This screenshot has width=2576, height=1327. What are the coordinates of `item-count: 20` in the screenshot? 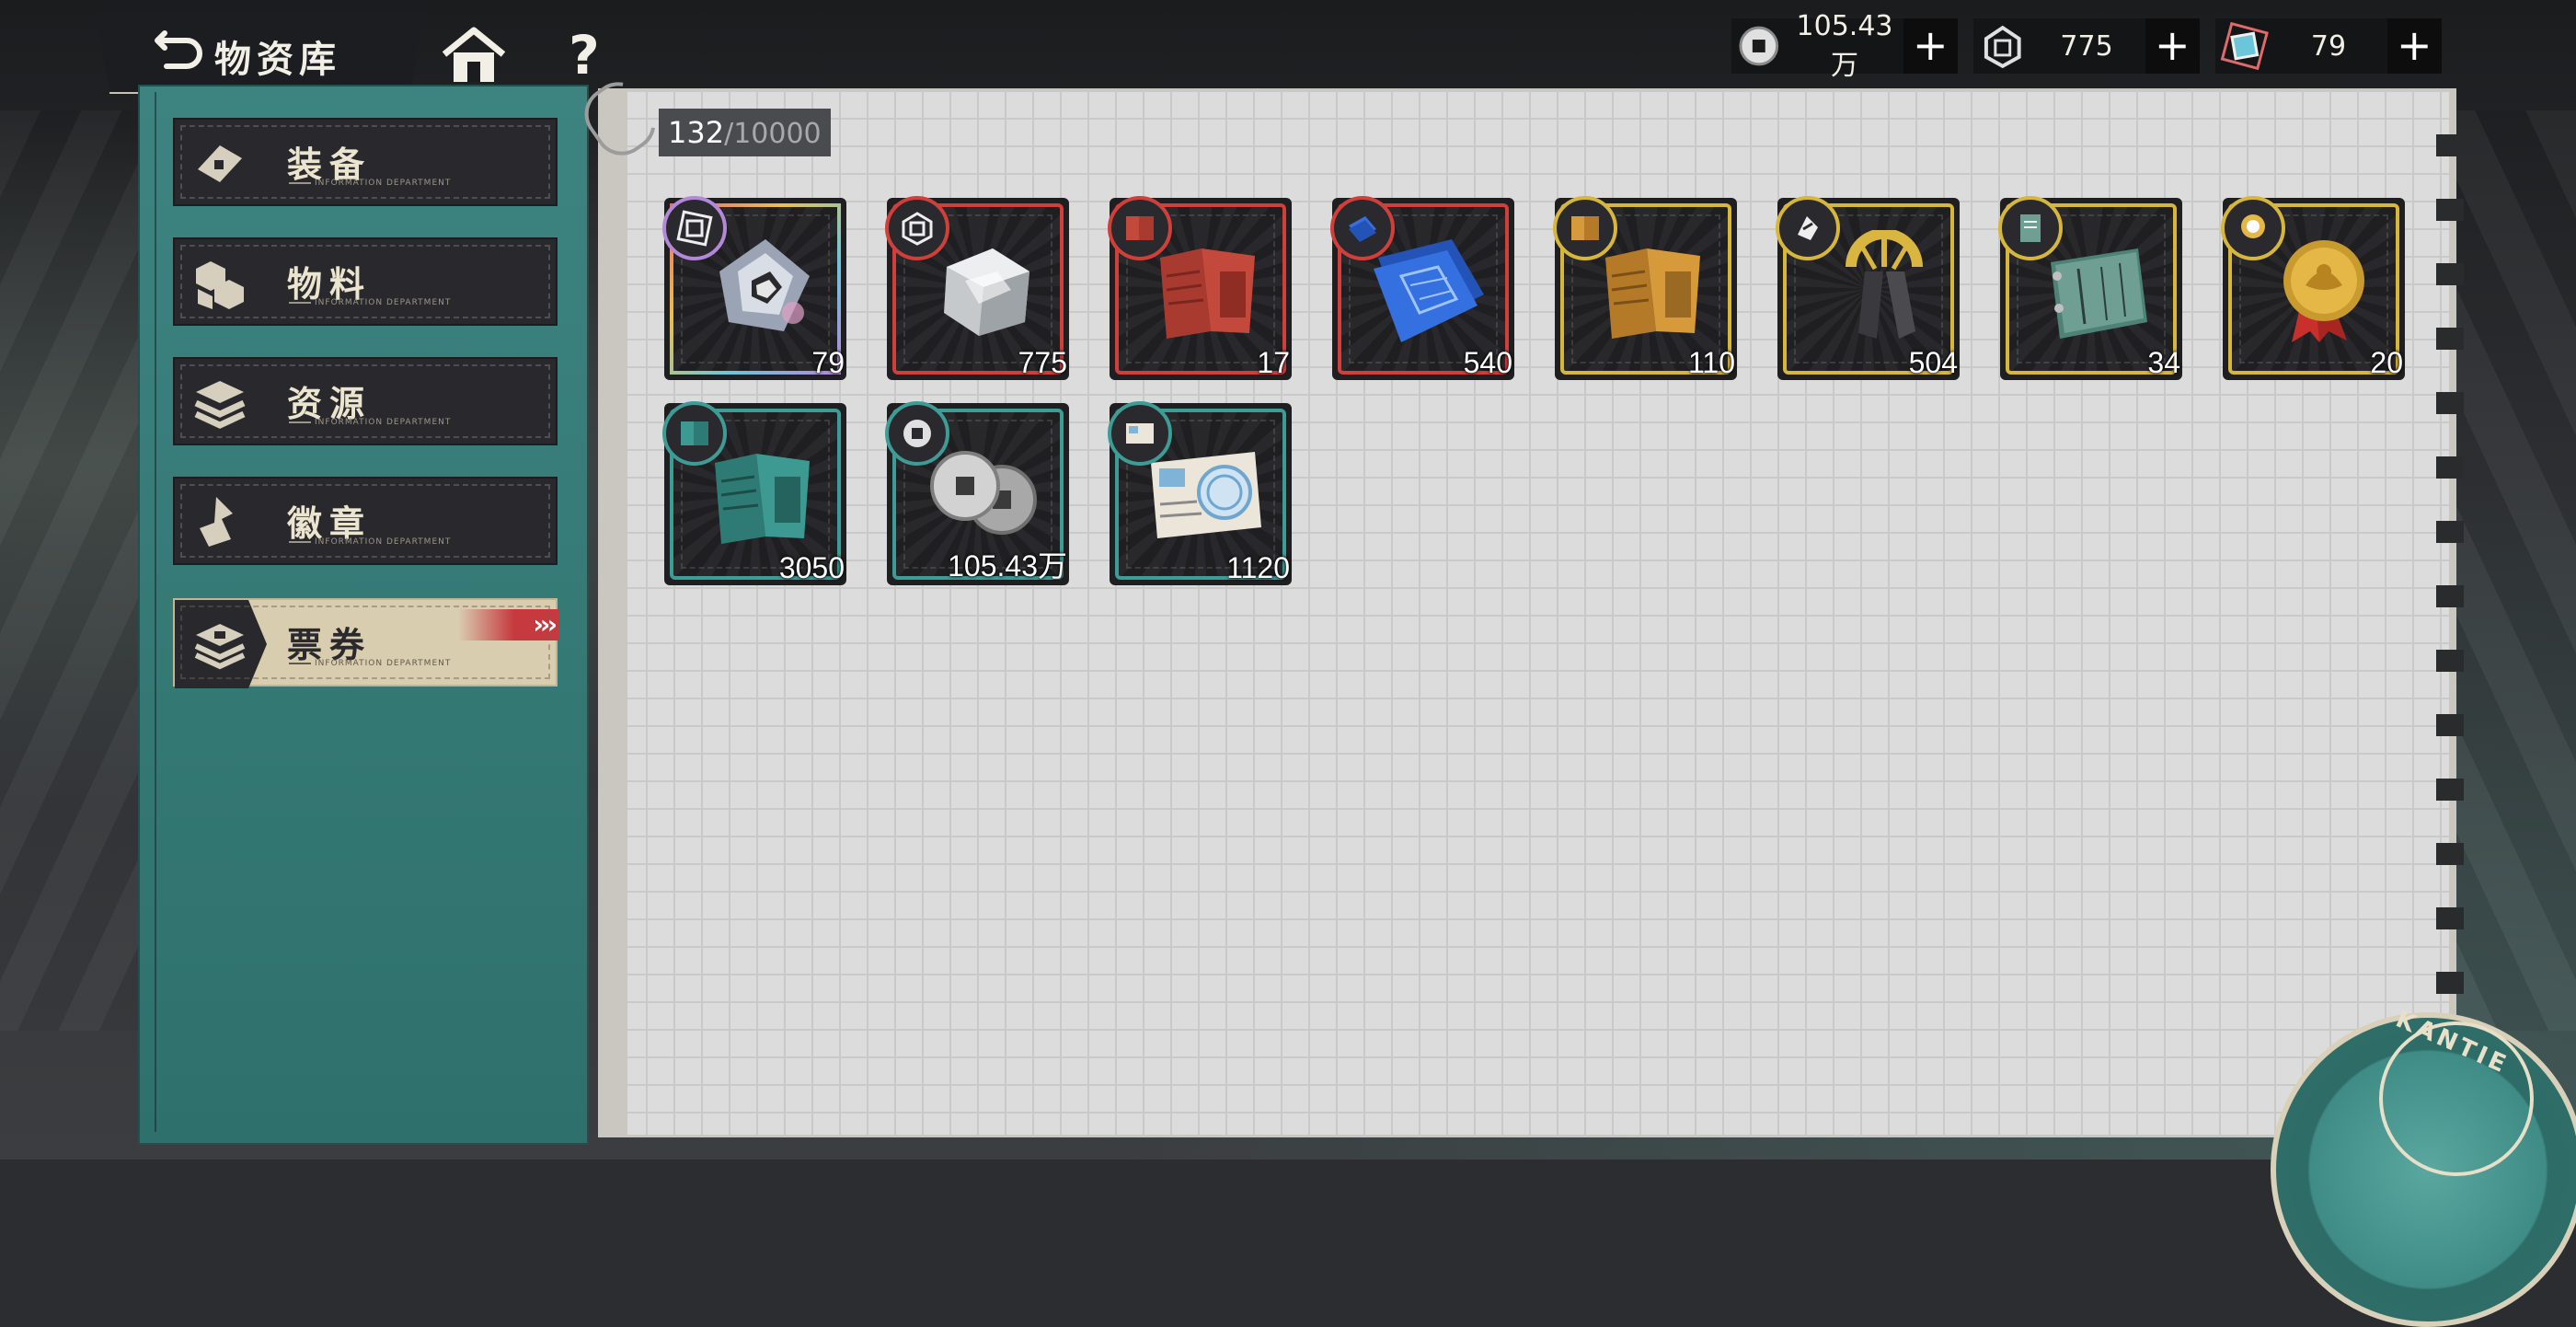 It's located at (2386, 363).